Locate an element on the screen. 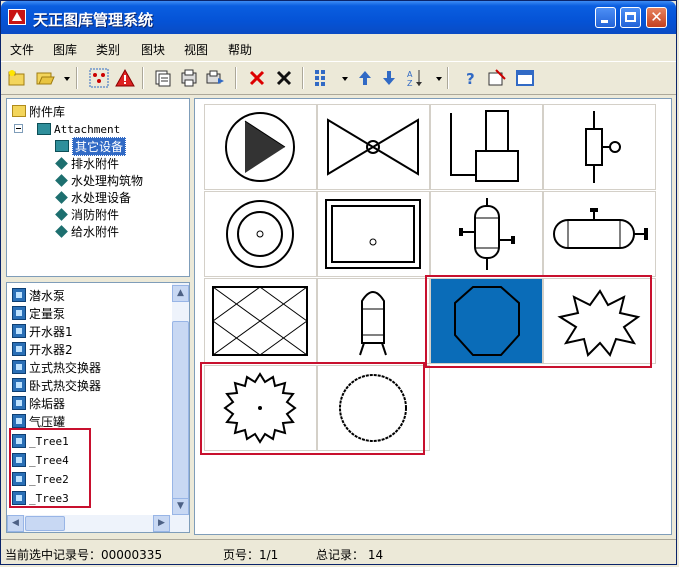 Image resolution: width=679 pixels, height=567 pixels. close-button: ✕ is located at coordinates (656, 17).